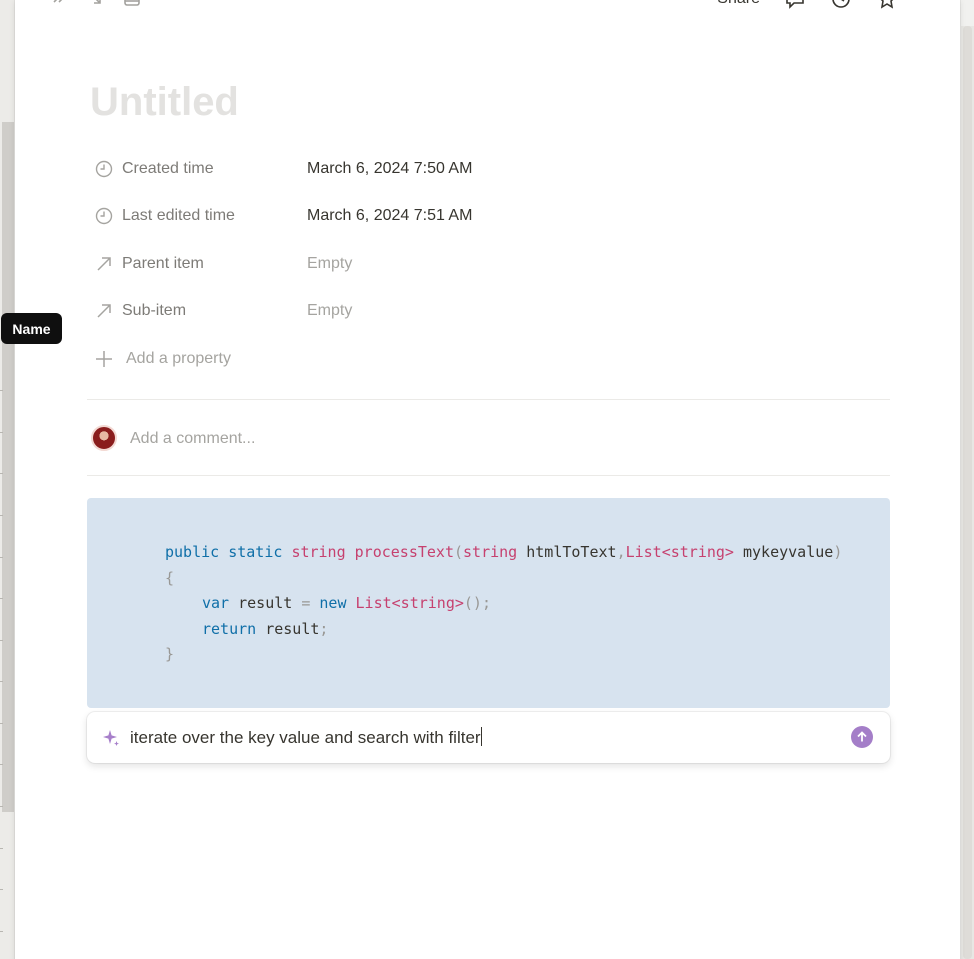 The width and height of the screenshot is (974, 959). What do you see at coordinates (841, 5) in the screenshot?
I see `updates-icon` at bounding box center [841, 5].